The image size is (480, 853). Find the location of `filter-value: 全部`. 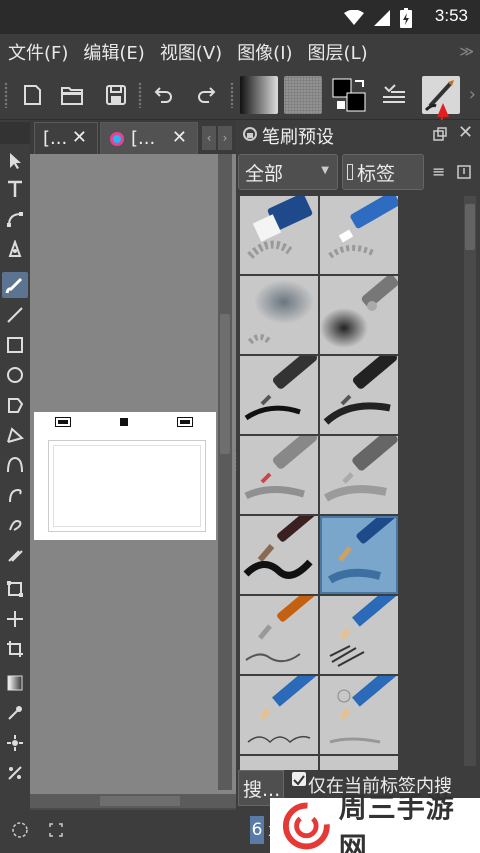

filter-value: 全部 is located at coordinates (264, 174).